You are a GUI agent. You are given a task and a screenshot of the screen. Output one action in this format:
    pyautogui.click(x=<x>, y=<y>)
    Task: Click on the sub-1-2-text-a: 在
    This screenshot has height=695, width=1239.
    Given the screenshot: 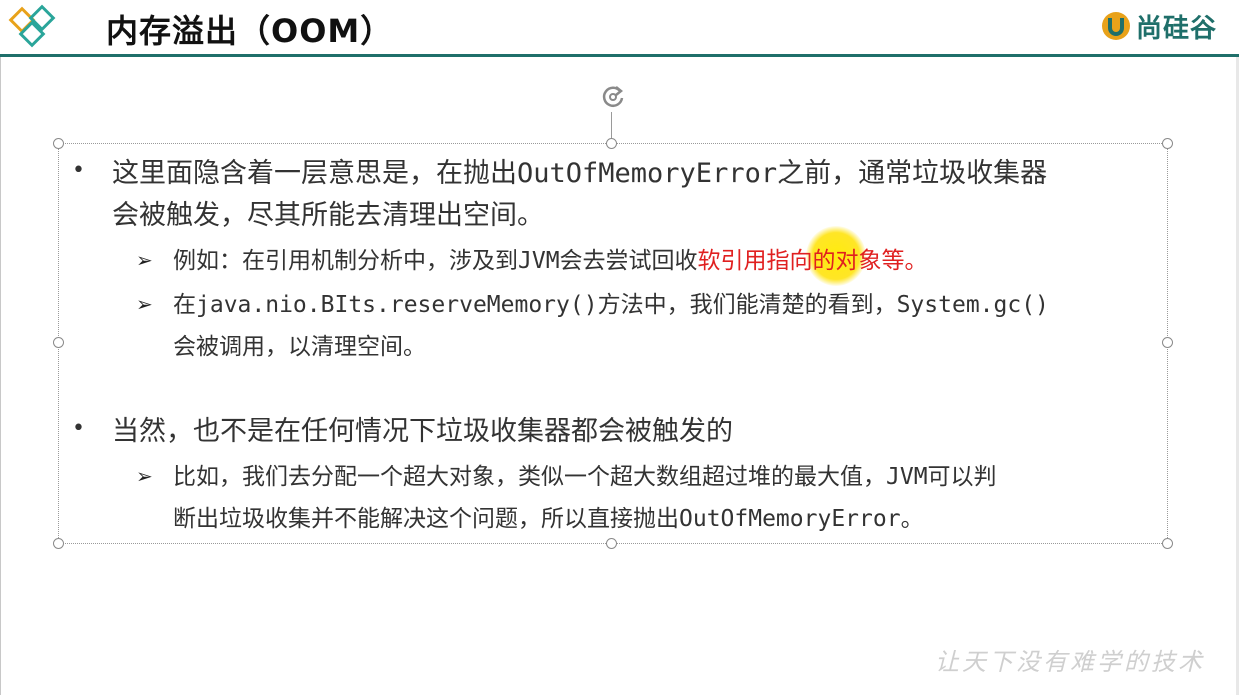 What is the action you would take?
    pyautogui.click(x=184, y=305)
    